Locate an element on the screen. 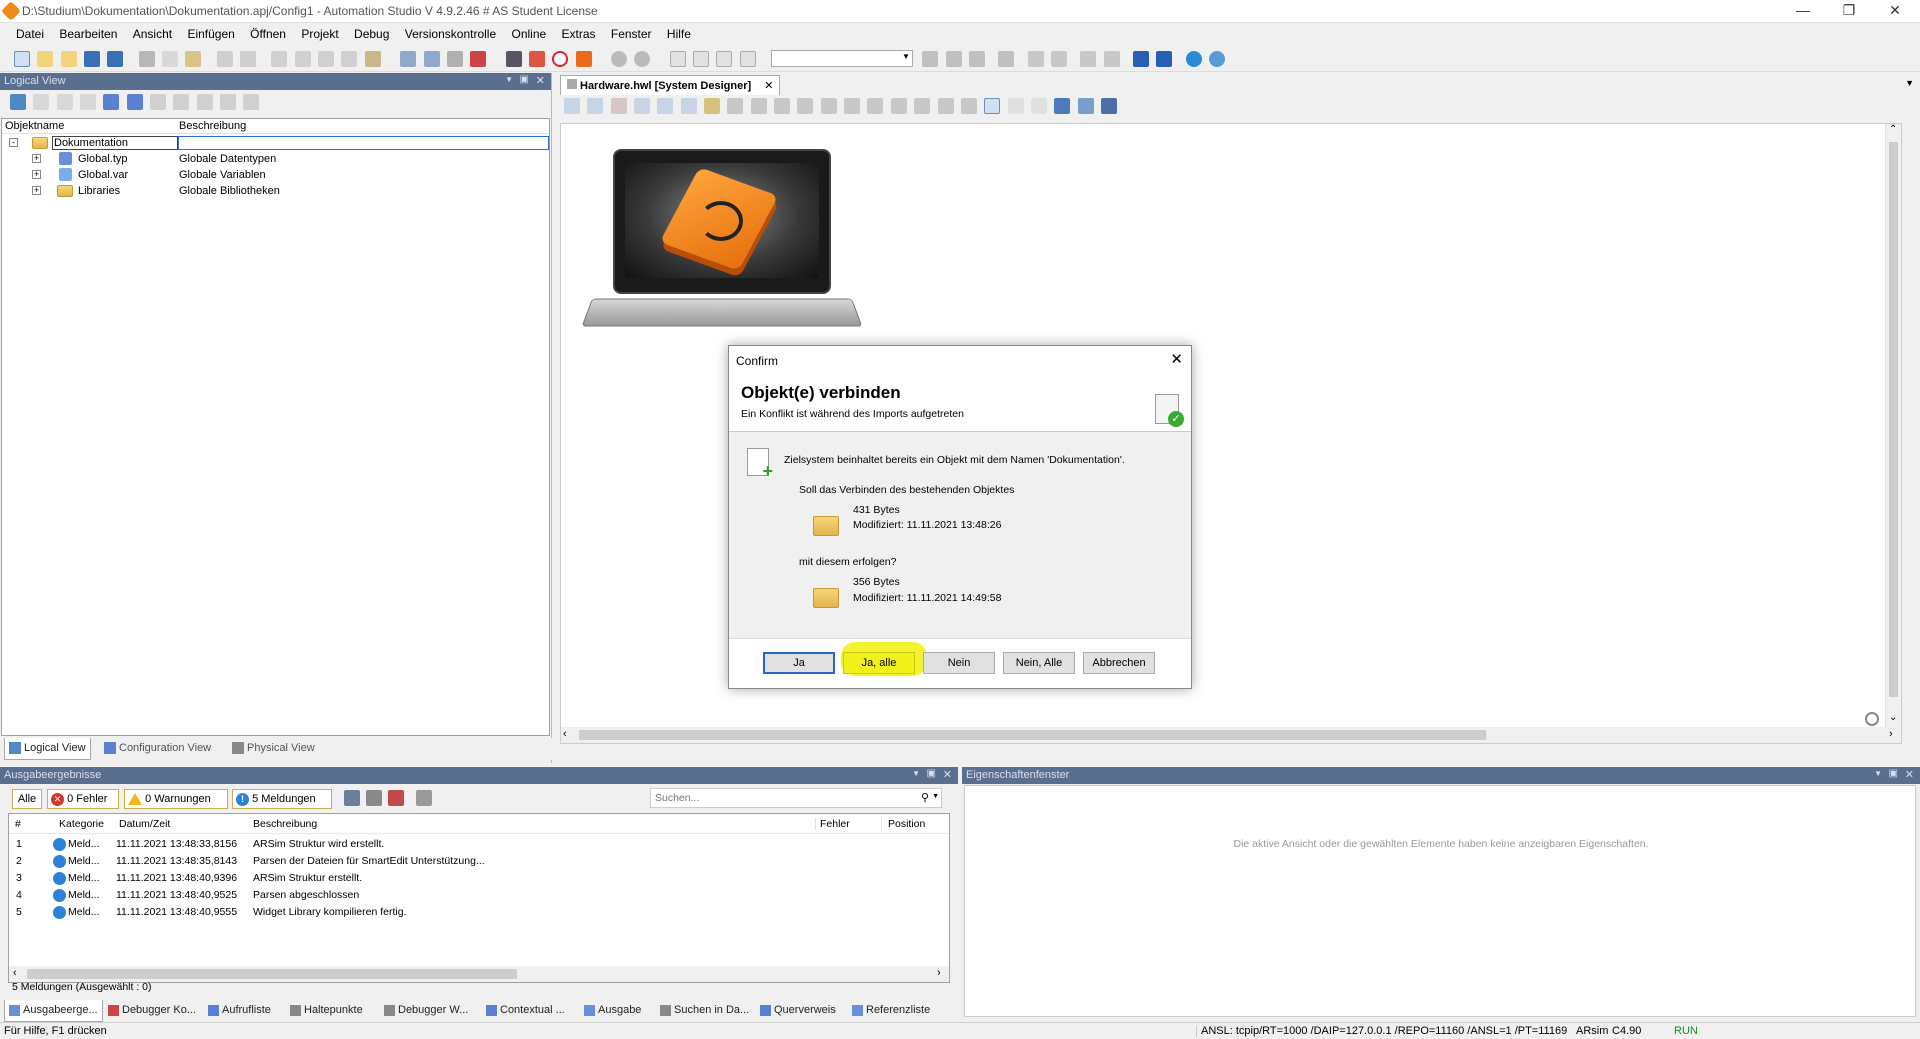  scroll-down-icon: ⌄ is located at coordinates (1893, 717).